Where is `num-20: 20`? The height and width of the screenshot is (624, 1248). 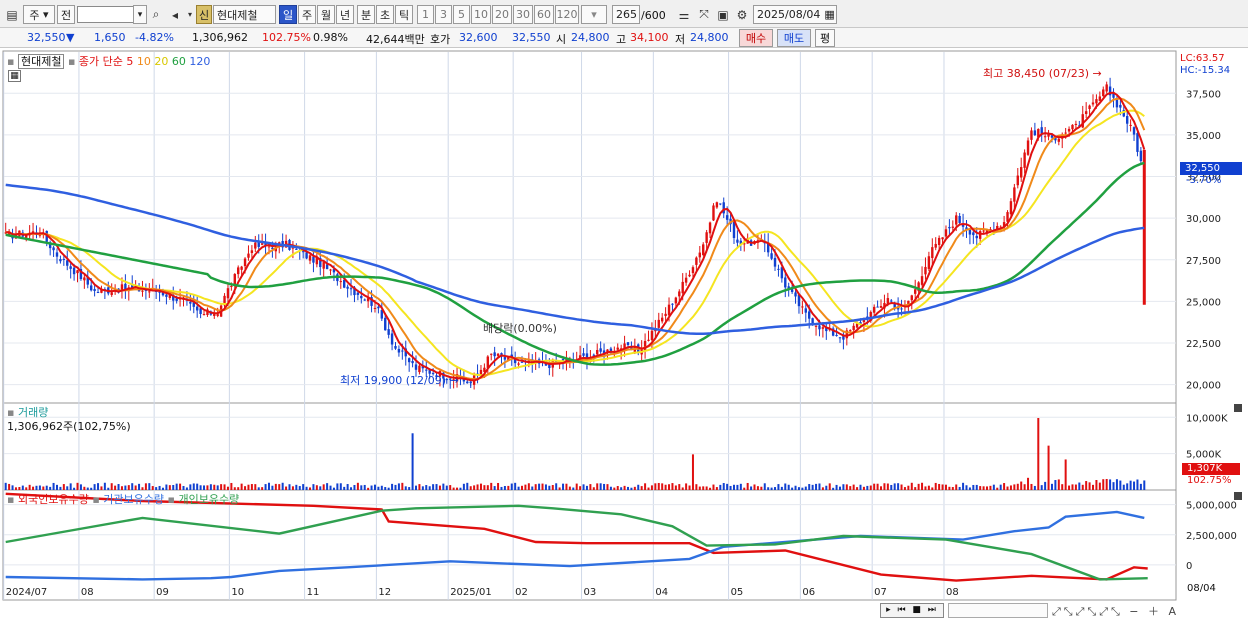 num-20: 20 is located at coordinates (502, 14).